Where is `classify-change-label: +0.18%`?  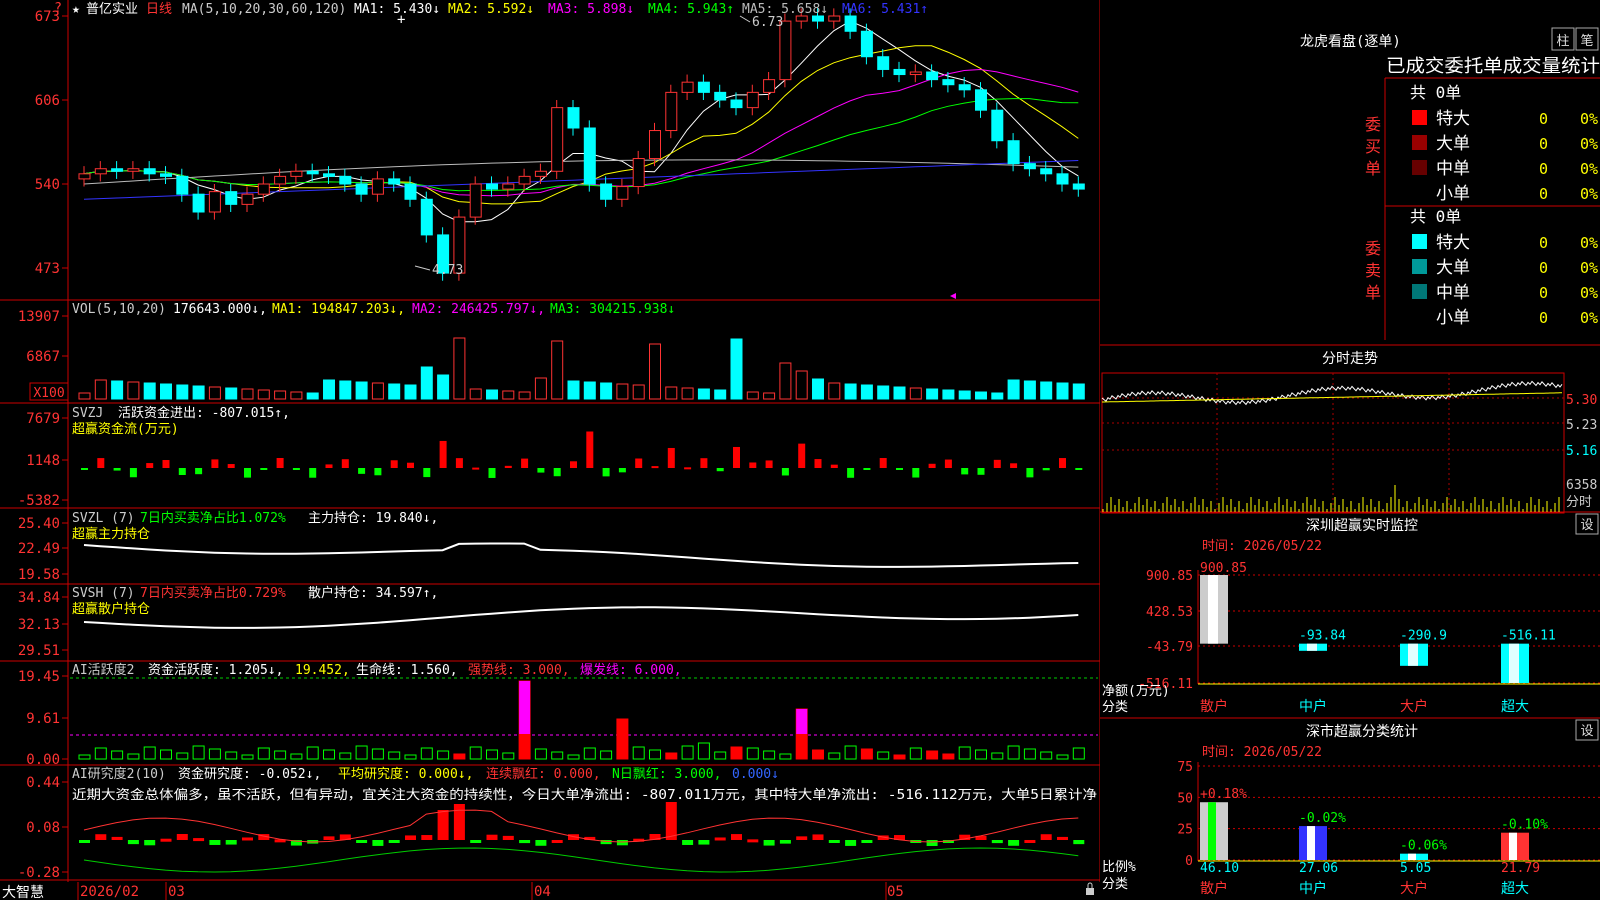 classify-change-label: +0.18% is located at coordinates (1223, 794).